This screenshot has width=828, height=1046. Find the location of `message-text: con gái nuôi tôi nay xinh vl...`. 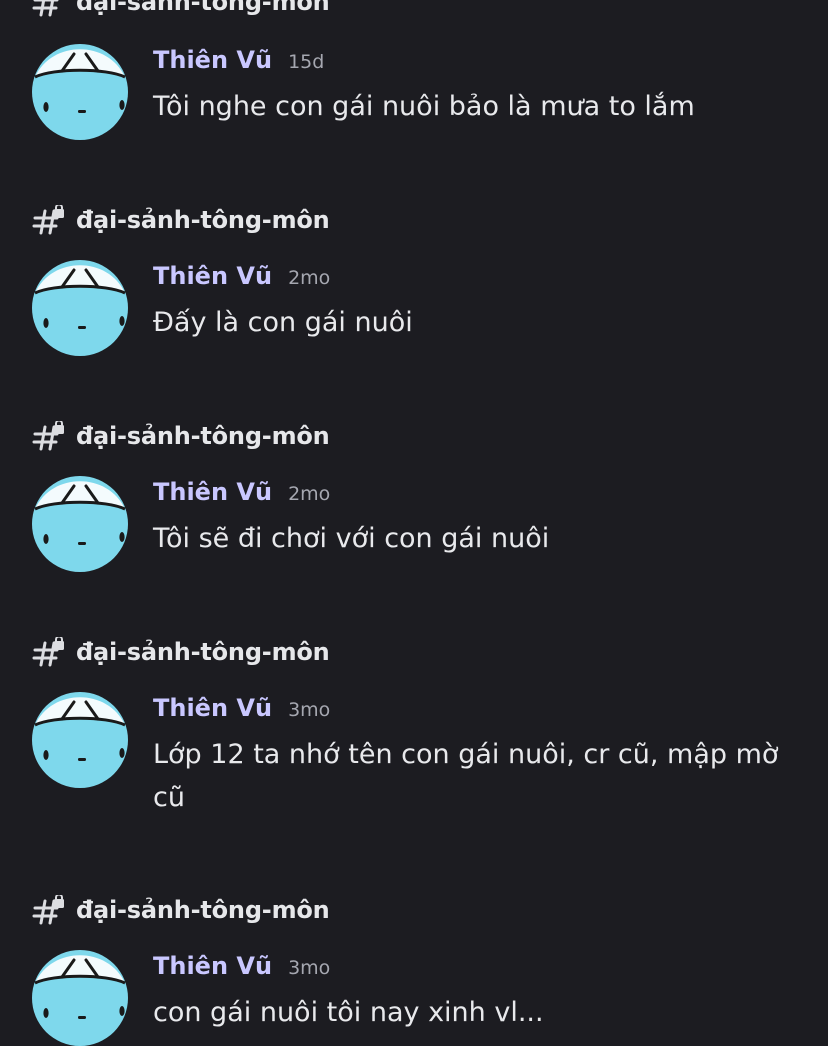

message-text: con gái nuôi tôi nay xinh vl... is located at coordinates (348, 1012).